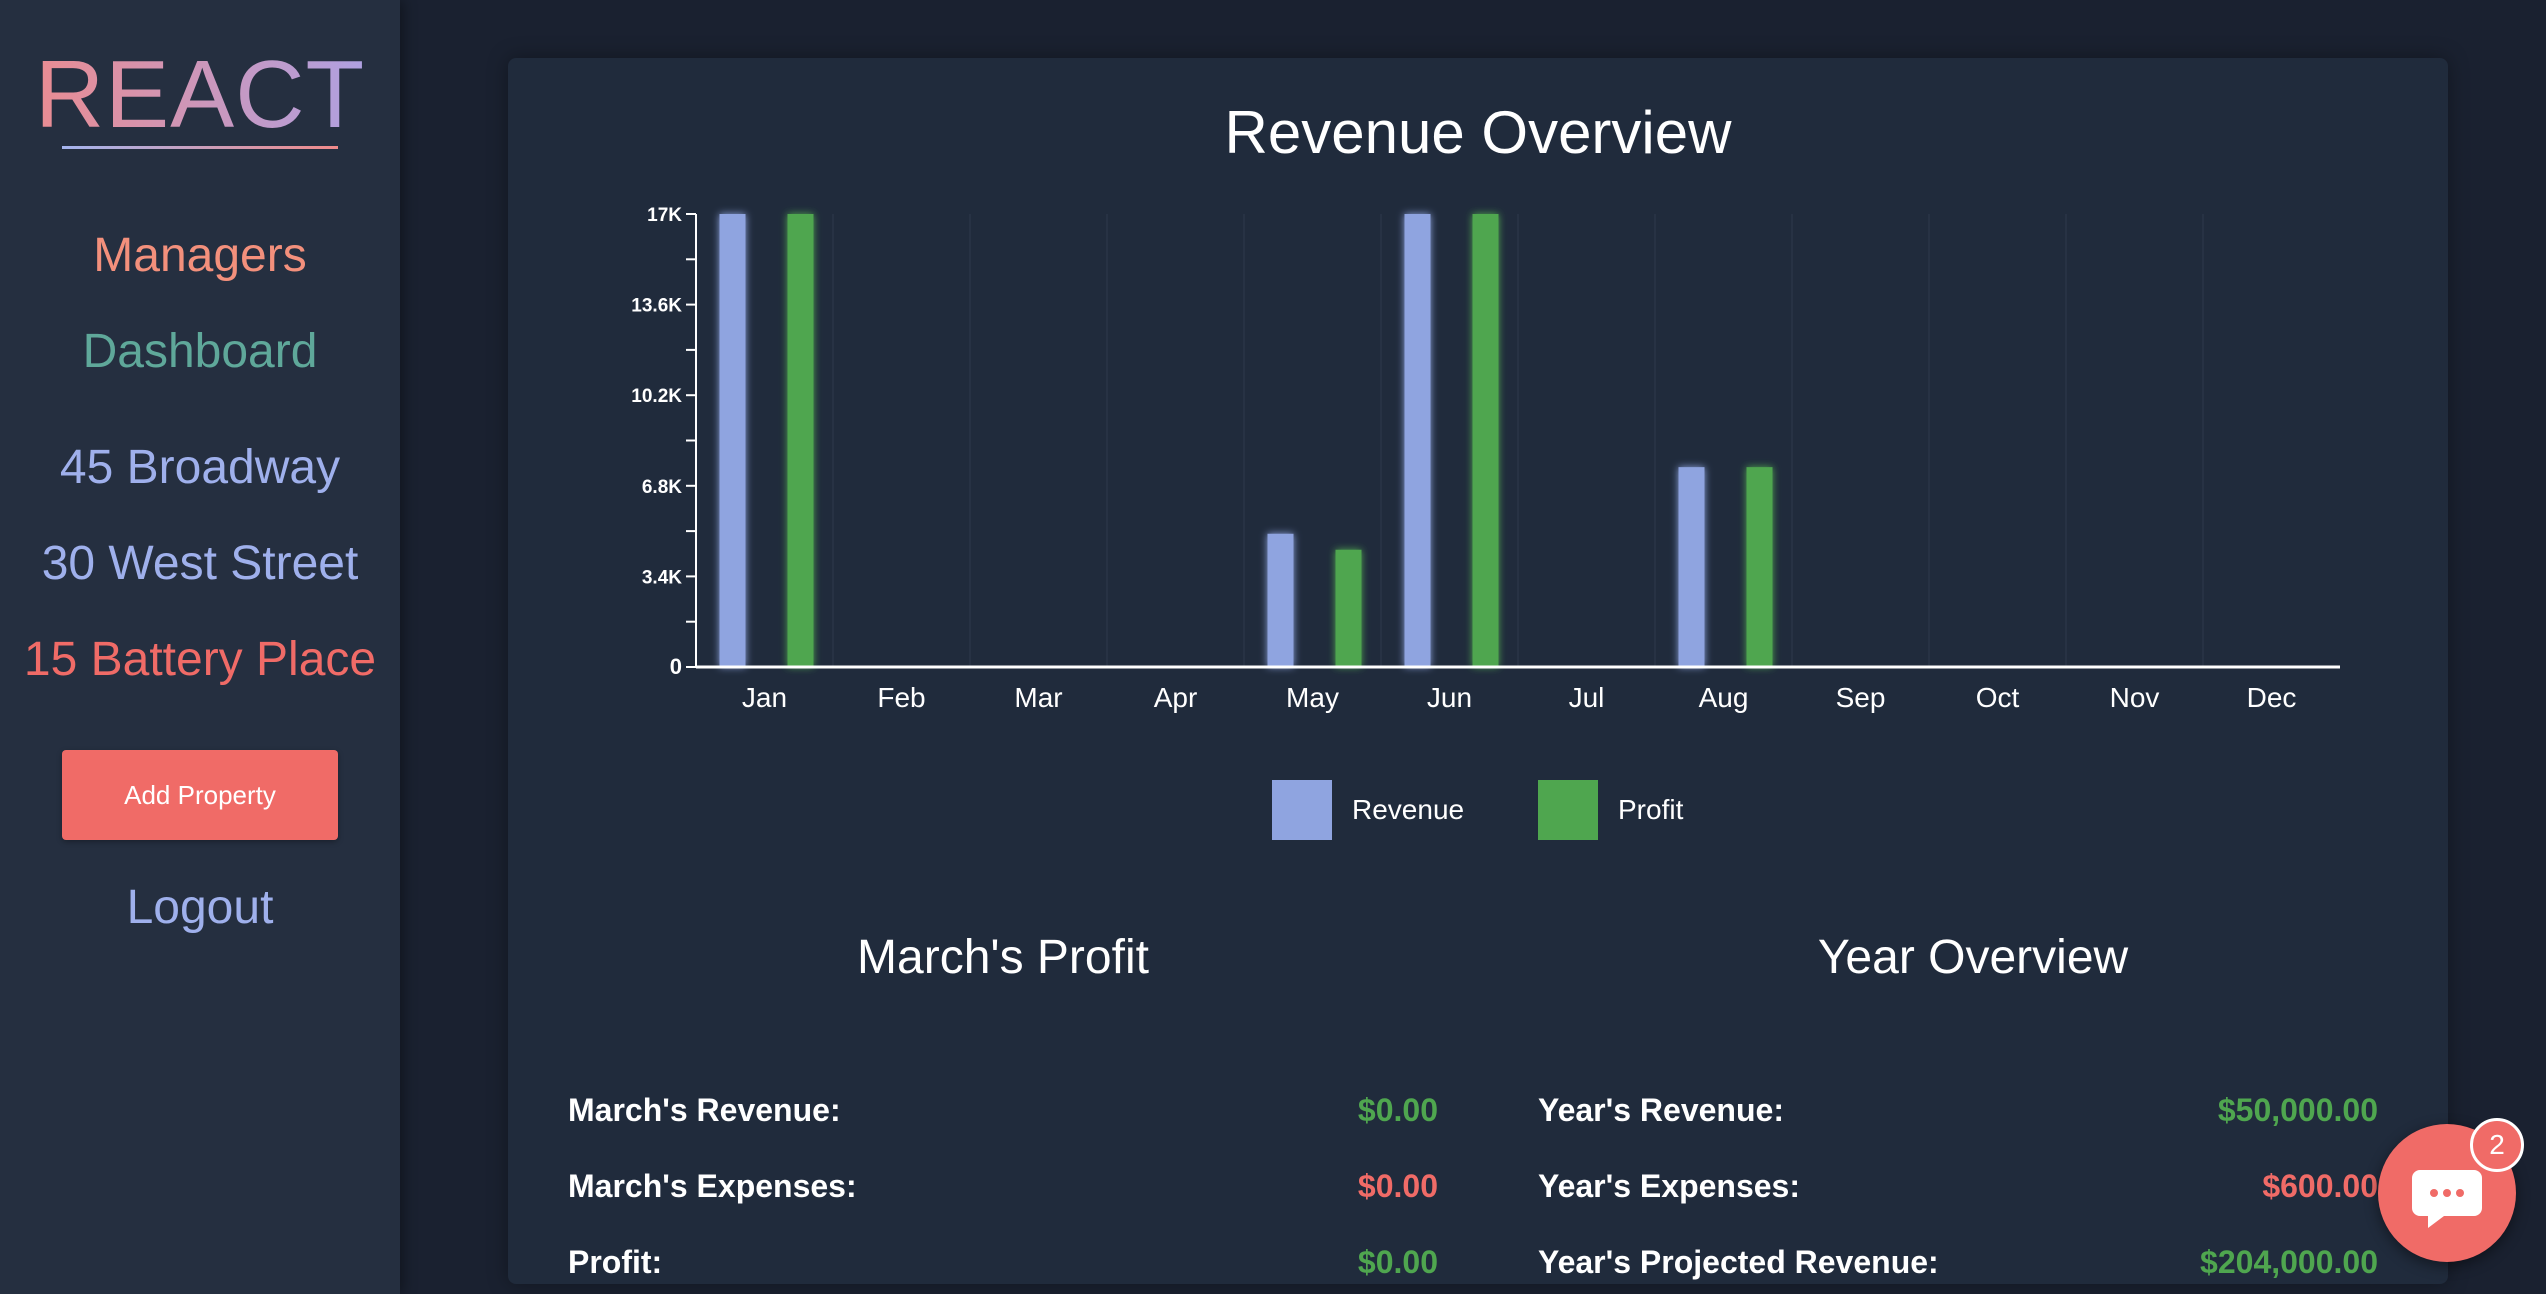  I want to click on logo-underline, so click(200, 147).